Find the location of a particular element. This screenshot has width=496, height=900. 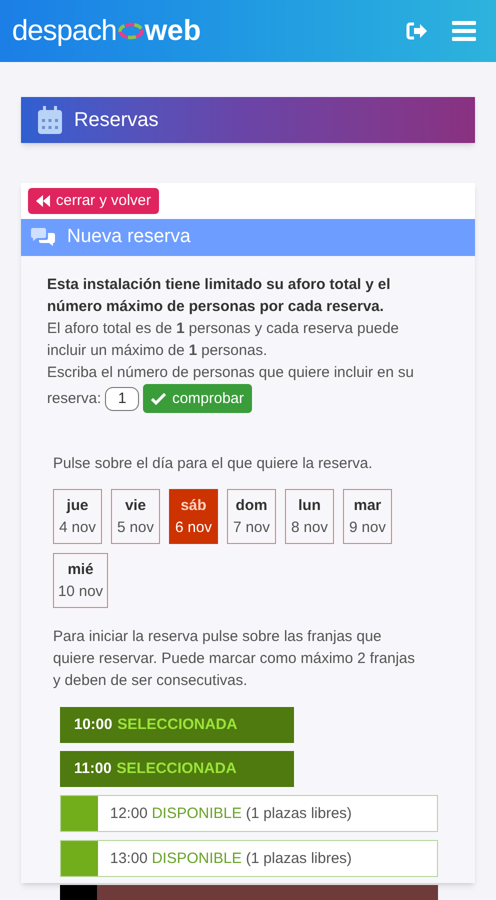

calendar-icon is located at coordinates (50, 120).